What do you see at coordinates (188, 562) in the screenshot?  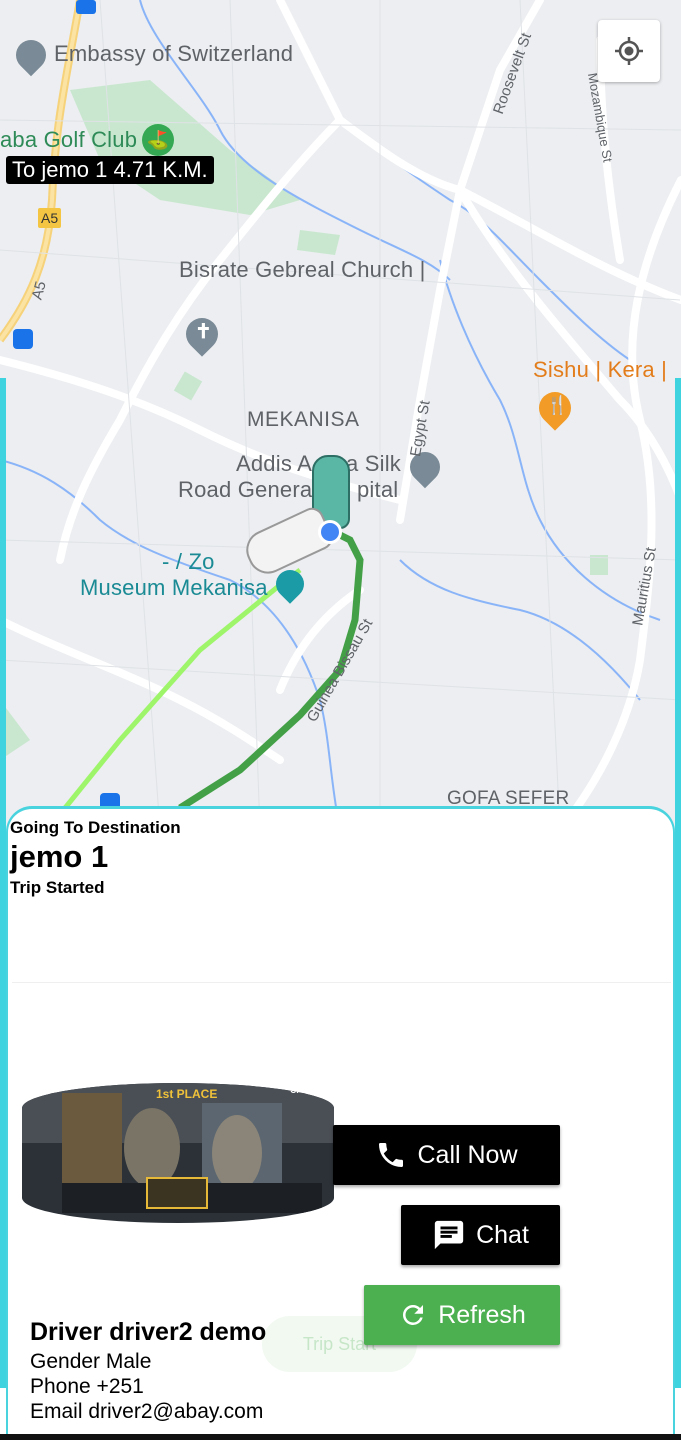 I see `map-label-zoo: - / Zo` at bounding box center [188, 562].